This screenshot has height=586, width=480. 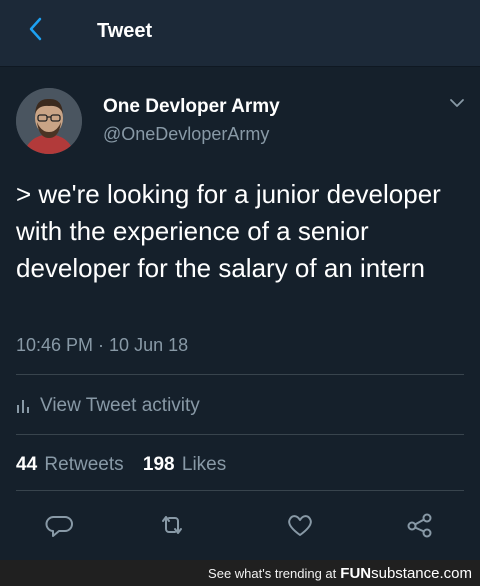 What do you see at coordinates (240, 33) in the screenshot?
I see `top-bar: Tweet` at bounding box center [240, 33].